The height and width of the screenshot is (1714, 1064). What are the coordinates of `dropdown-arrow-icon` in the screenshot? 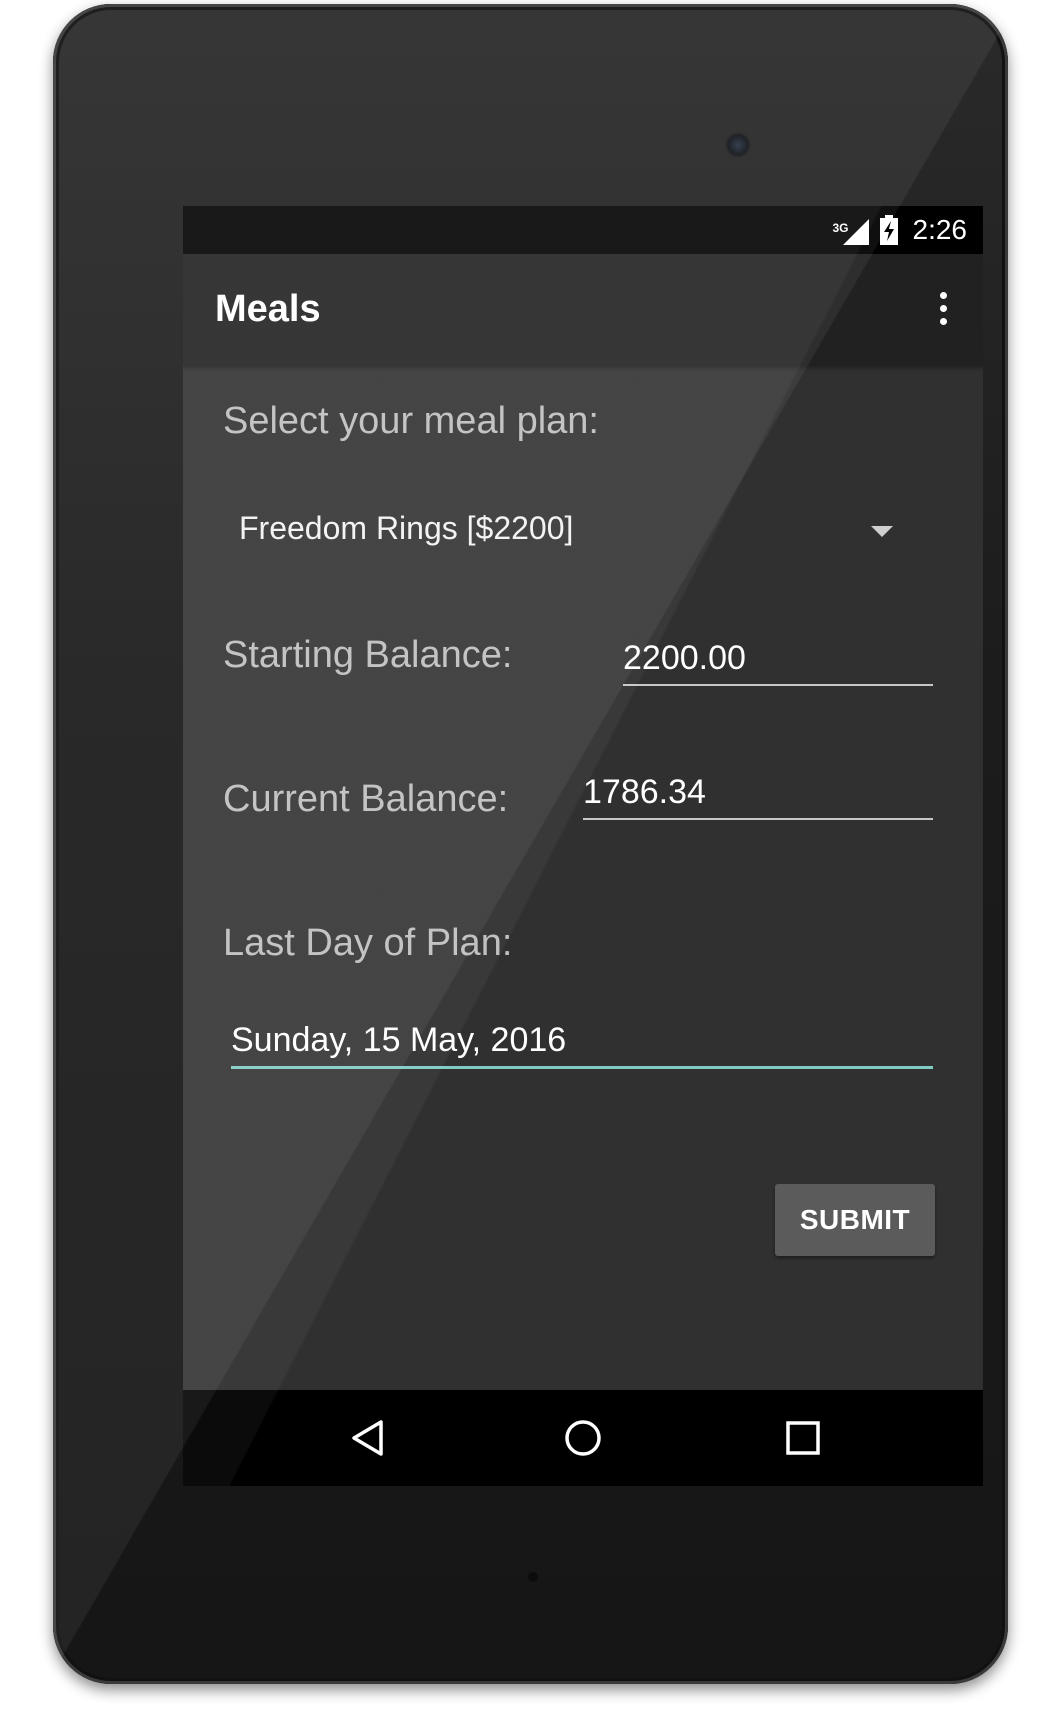 It's located at (882, 531).